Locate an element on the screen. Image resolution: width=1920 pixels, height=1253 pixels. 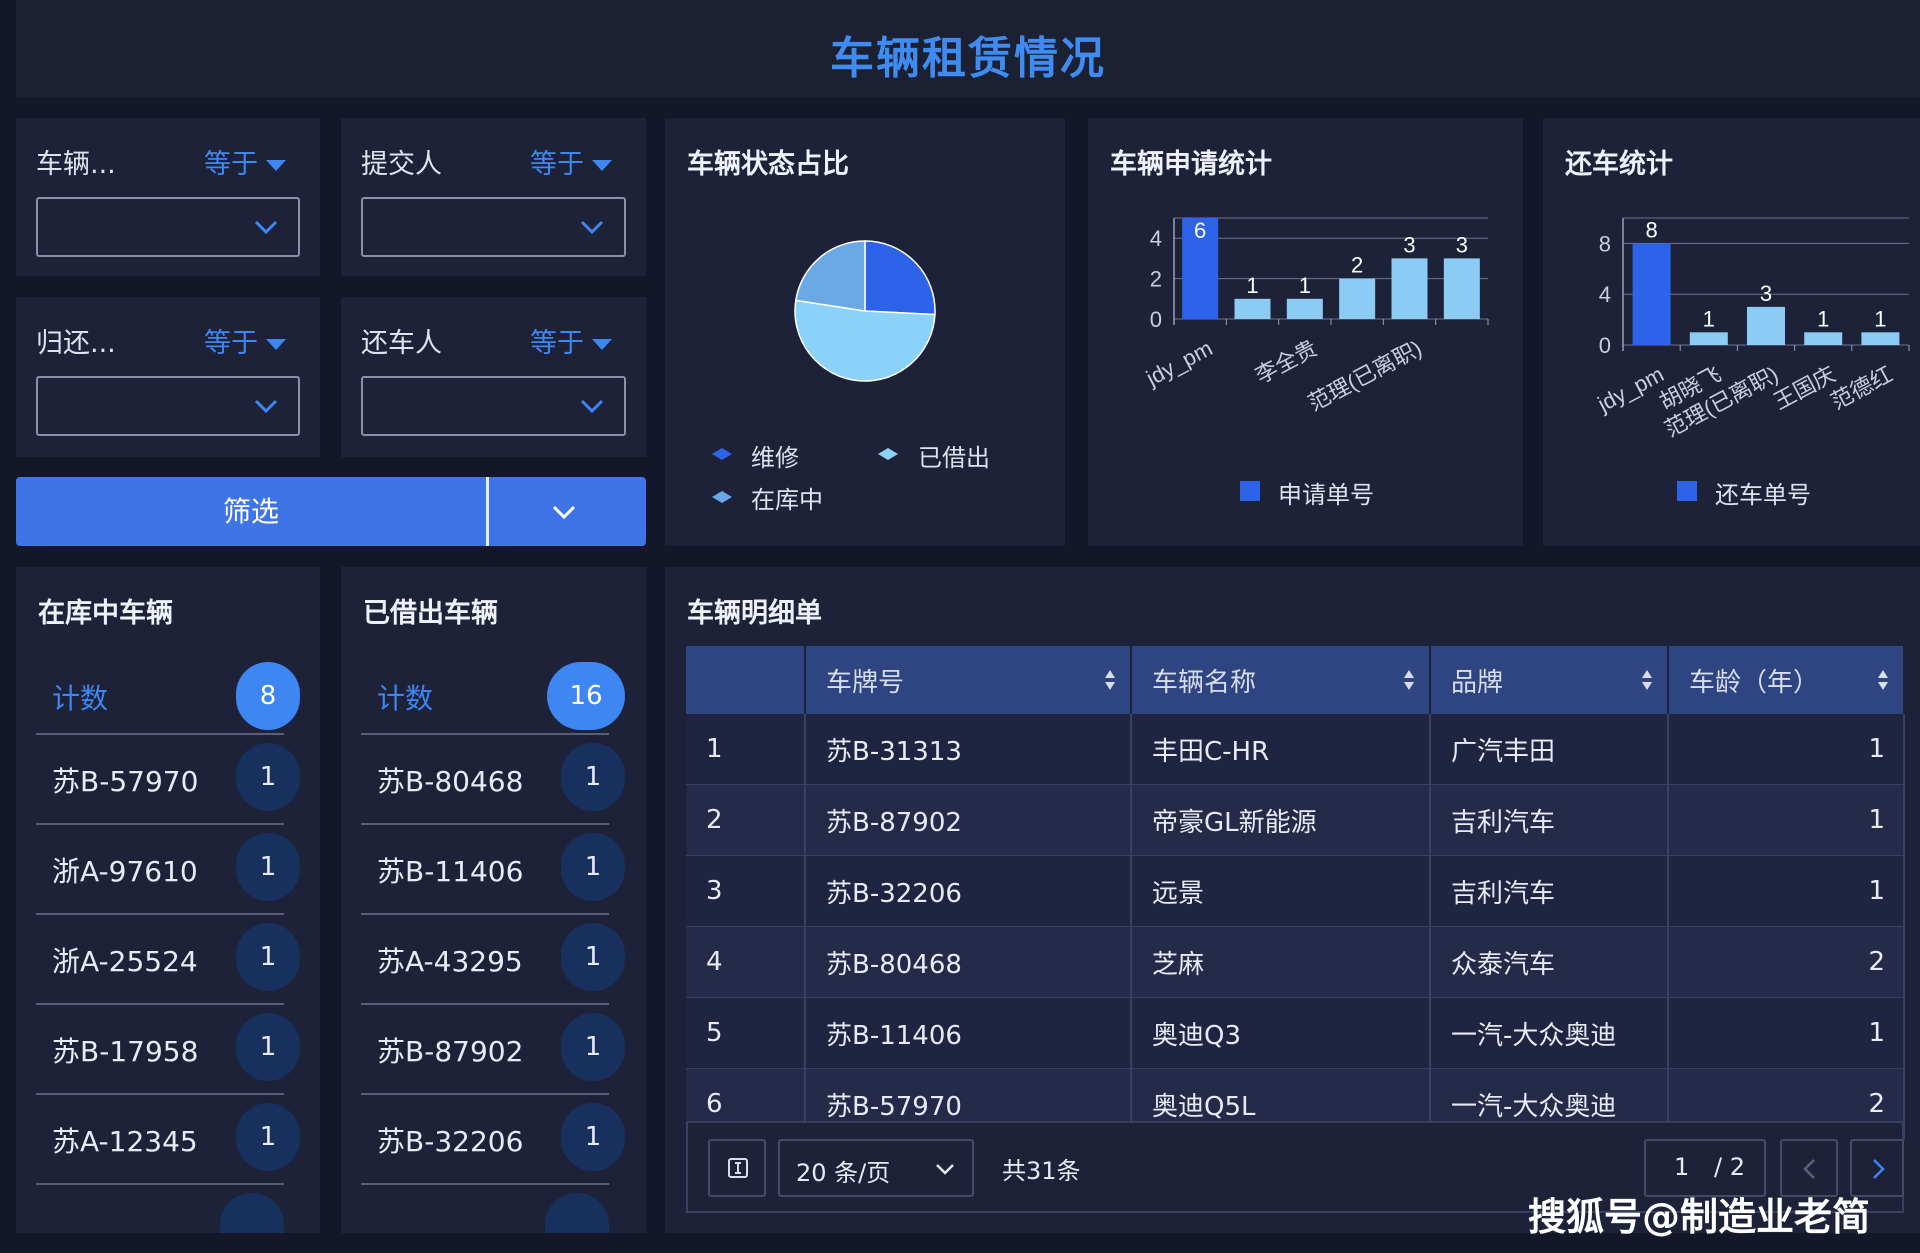
column-header-brand: 品牌 is located at coordinates (1549, 680).